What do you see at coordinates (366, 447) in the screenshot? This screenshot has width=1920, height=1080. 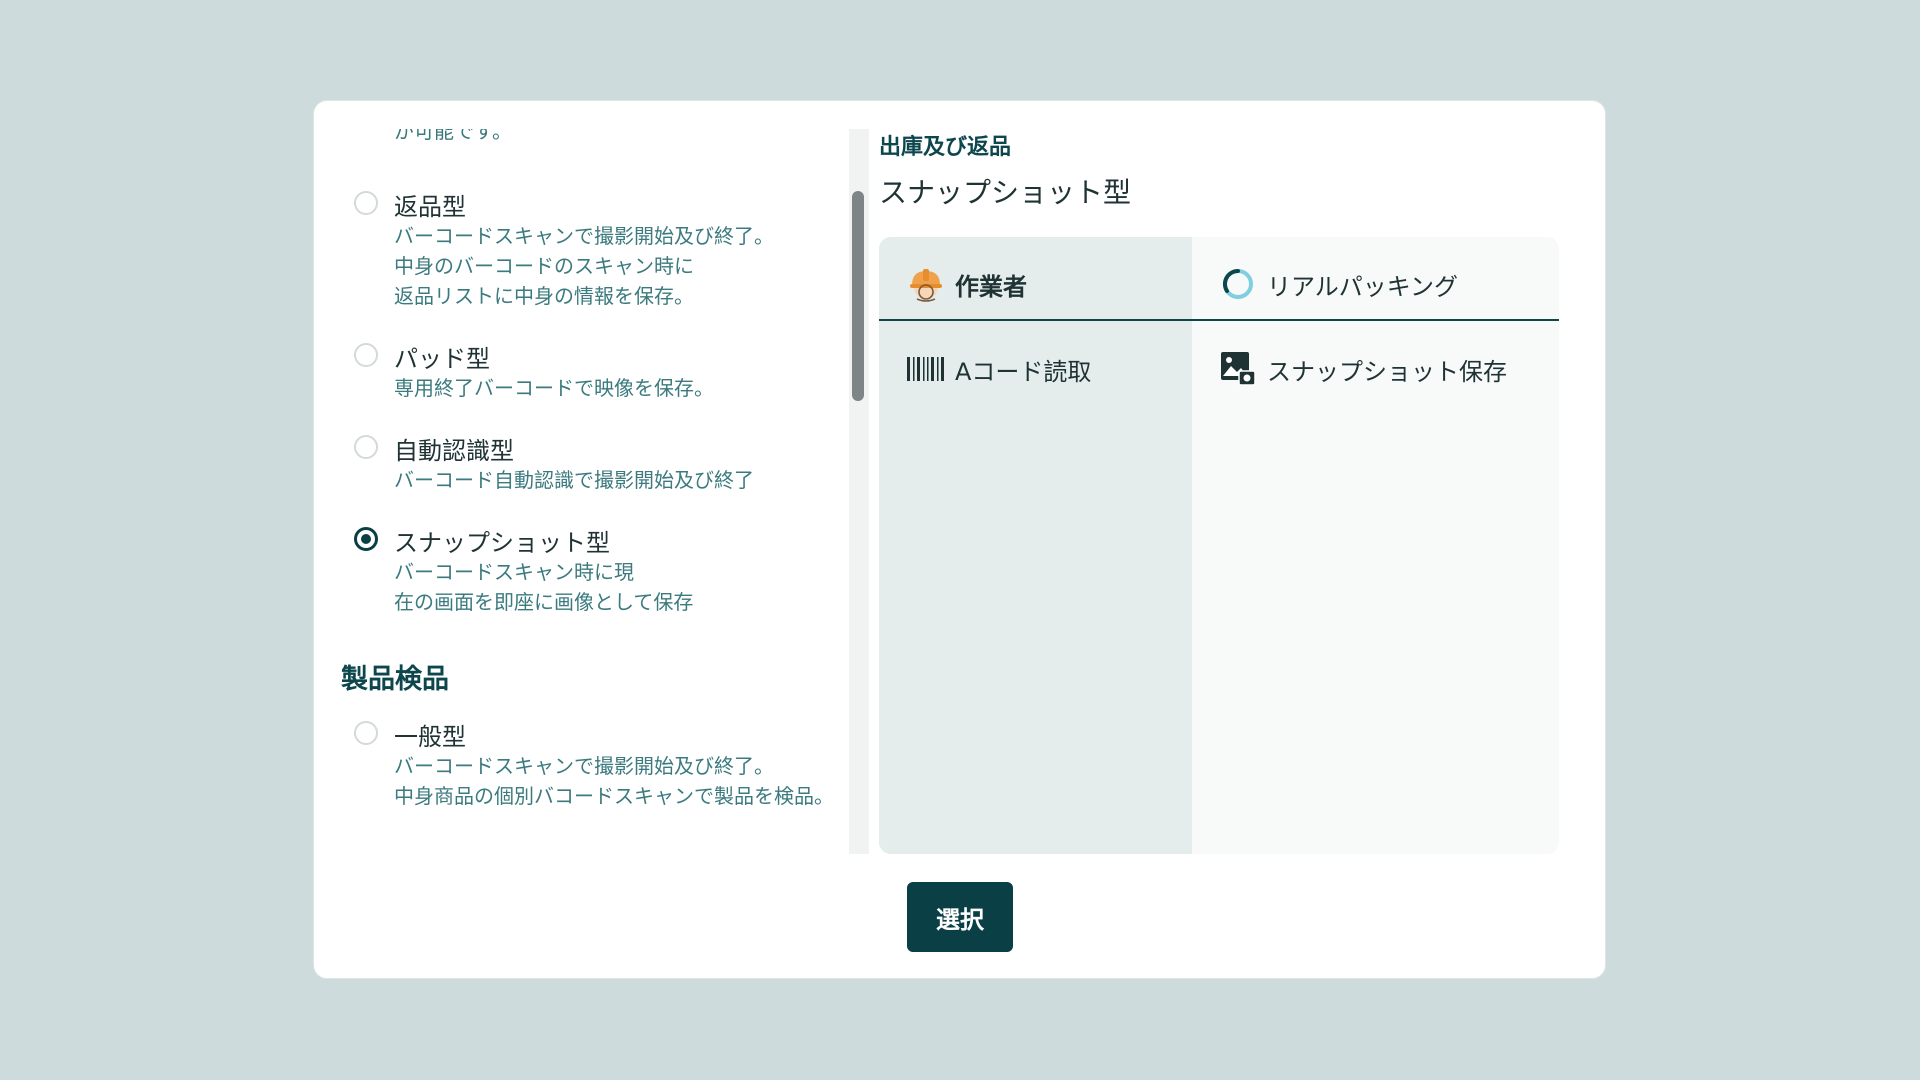 I see `radio-auto-recognition-type` at bounding box center [366, 447].